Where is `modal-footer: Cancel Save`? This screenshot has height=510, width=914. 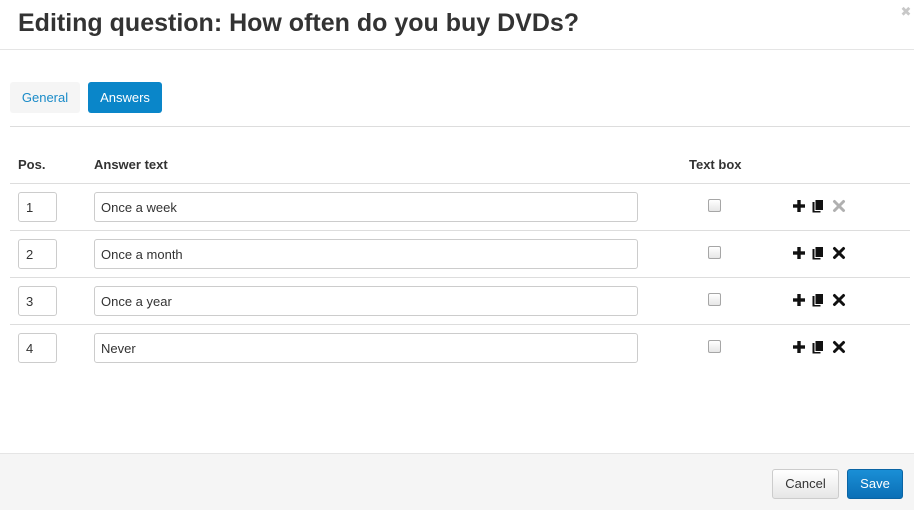
modal-footer: Cancel Save is located at coordinates (457, 481).